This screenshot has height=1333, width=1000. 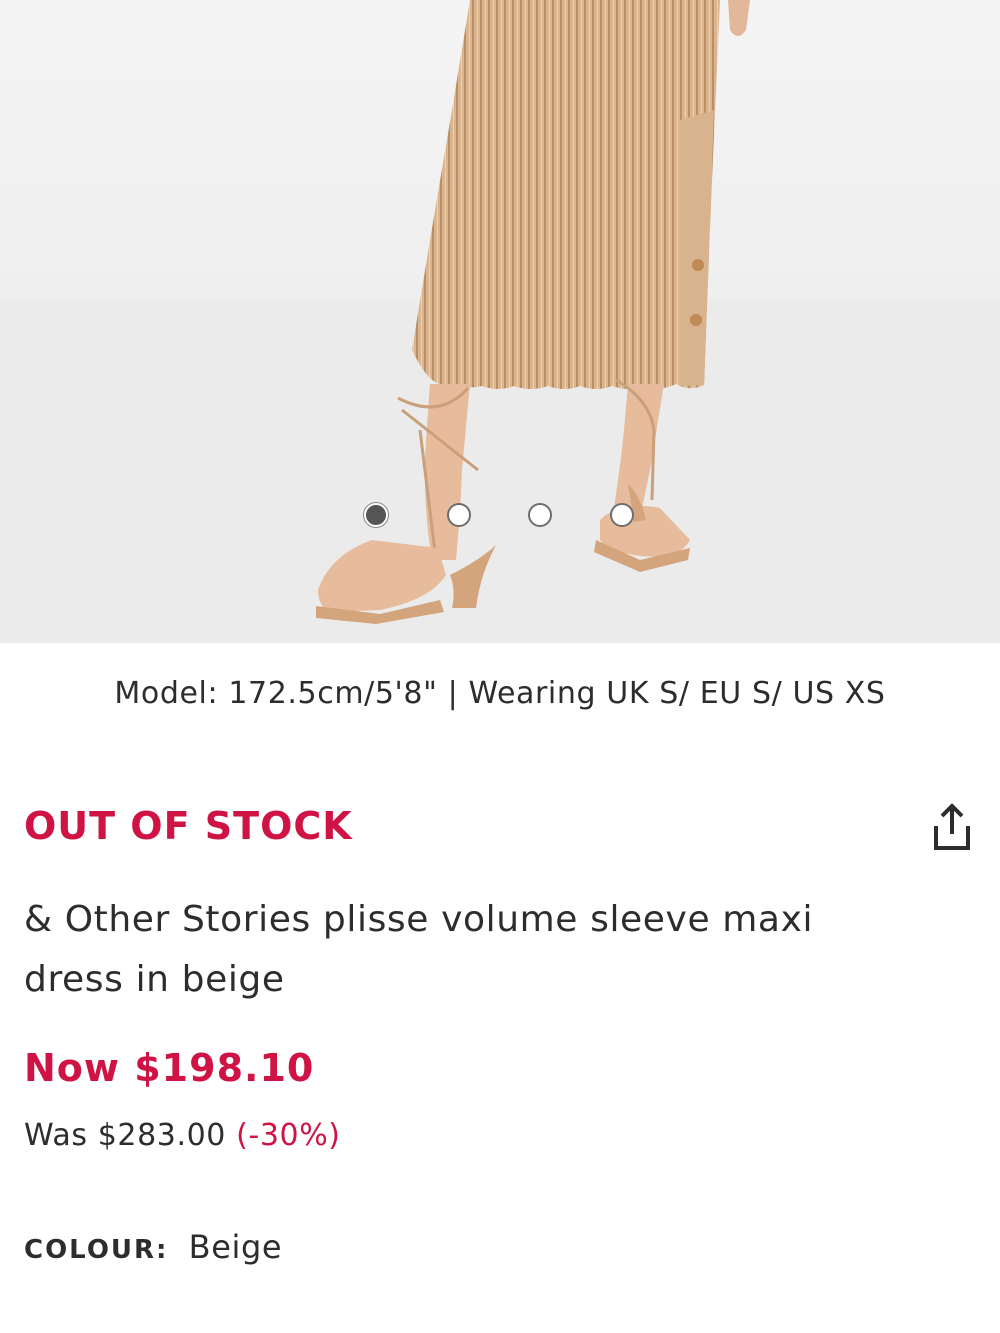 What do you see at coordinates (96, 1250) in the screenshot?
I see `colour-label: COLOUR:` at bounding box center [96, 1250].